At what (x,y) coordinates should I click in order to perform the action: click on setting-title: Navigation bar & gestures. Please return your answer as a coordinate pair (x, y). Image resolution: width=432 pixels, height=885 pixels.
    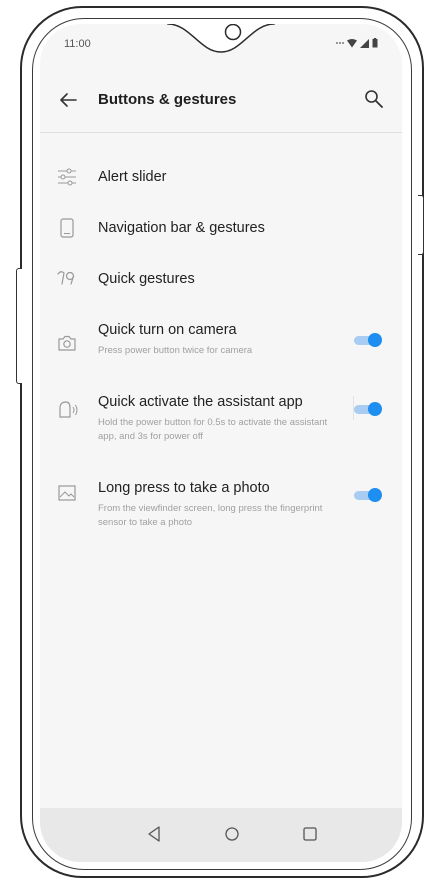
    Looking at the image, I should click on (181, 228).